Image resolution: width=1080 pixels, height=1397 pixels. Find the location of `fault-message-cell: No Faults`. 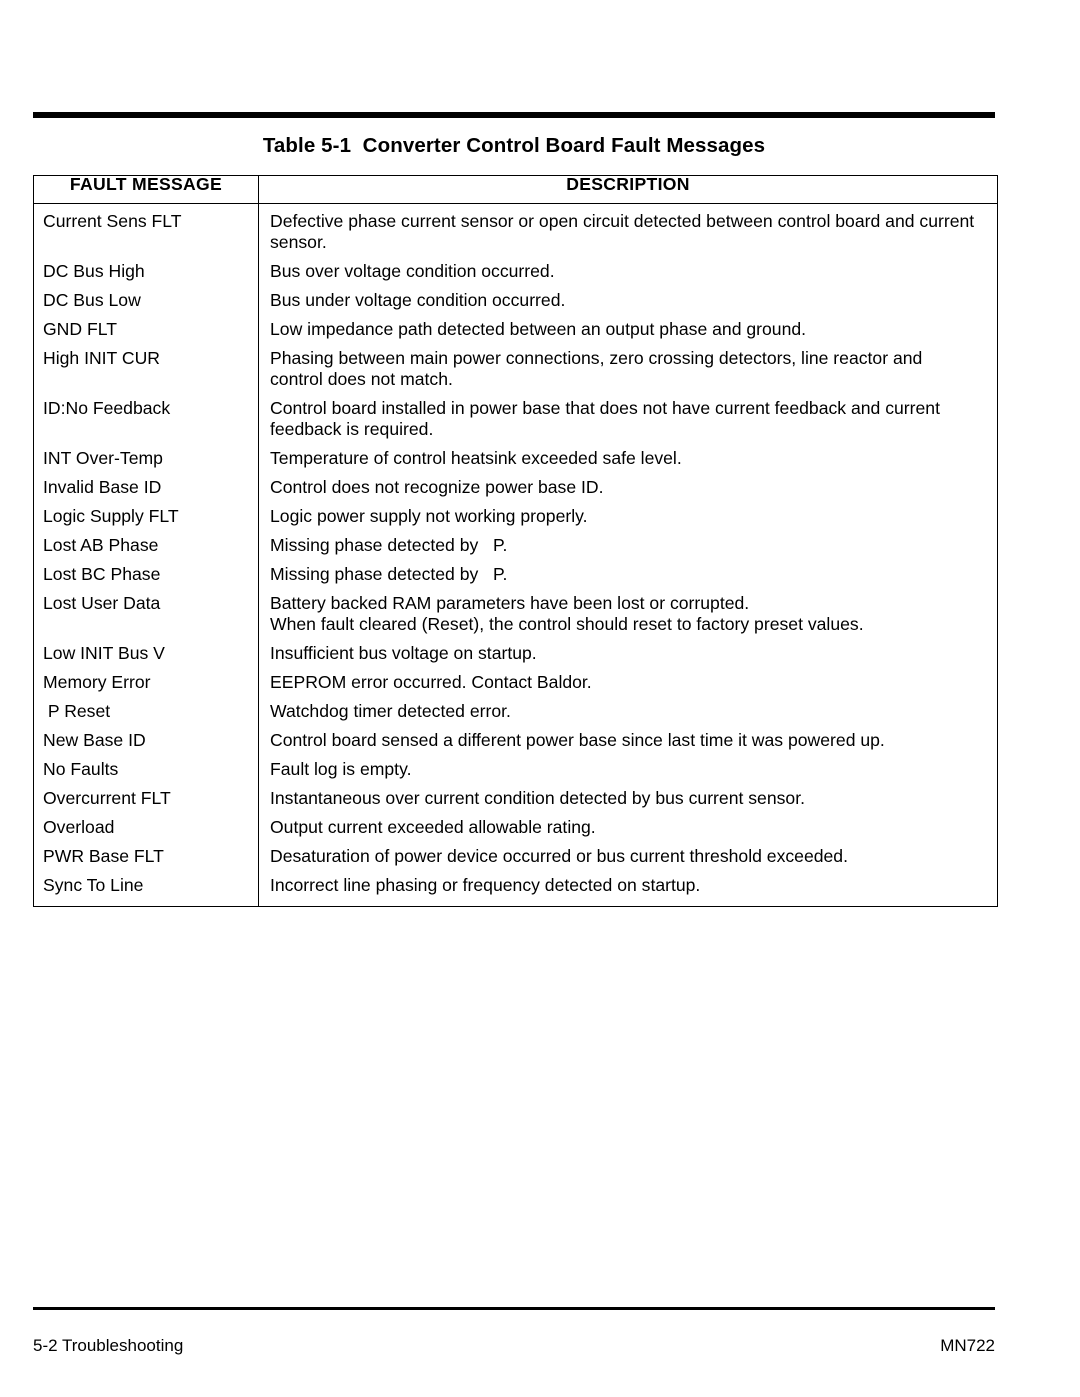

fault-message-cell: No Faults is located at coordinates (81, 769).